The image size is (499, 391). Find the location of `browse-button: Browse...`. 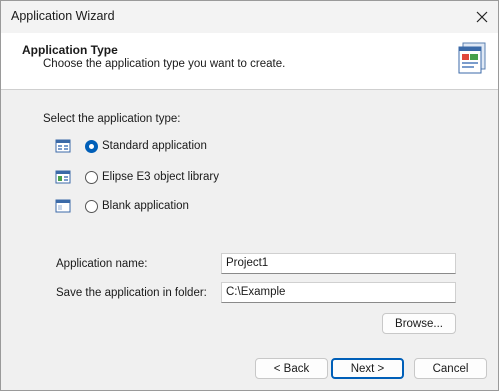

browse-button: Browse... is located at coordinates (419, 323).